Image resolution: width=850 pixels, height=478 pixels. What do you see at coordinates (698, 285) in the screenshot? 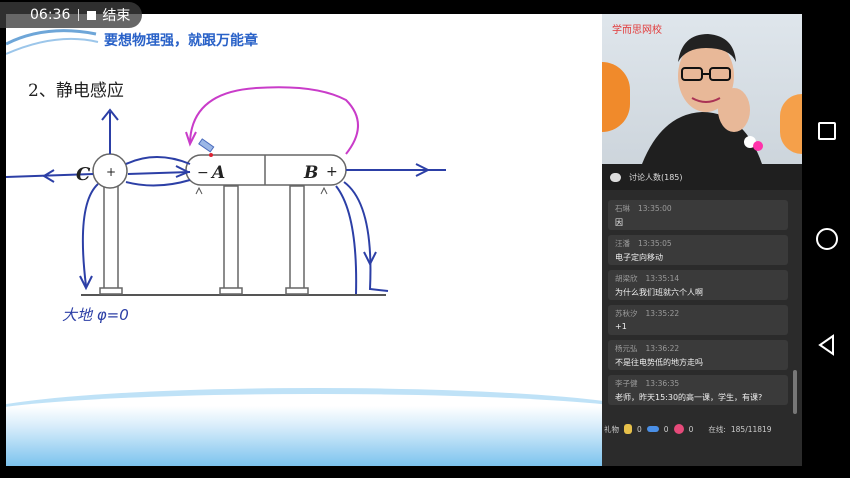
I see `list-item: 胡梁欣 13:35:14 为什么我们班就六个人啊` at bounding box center [698, 285].